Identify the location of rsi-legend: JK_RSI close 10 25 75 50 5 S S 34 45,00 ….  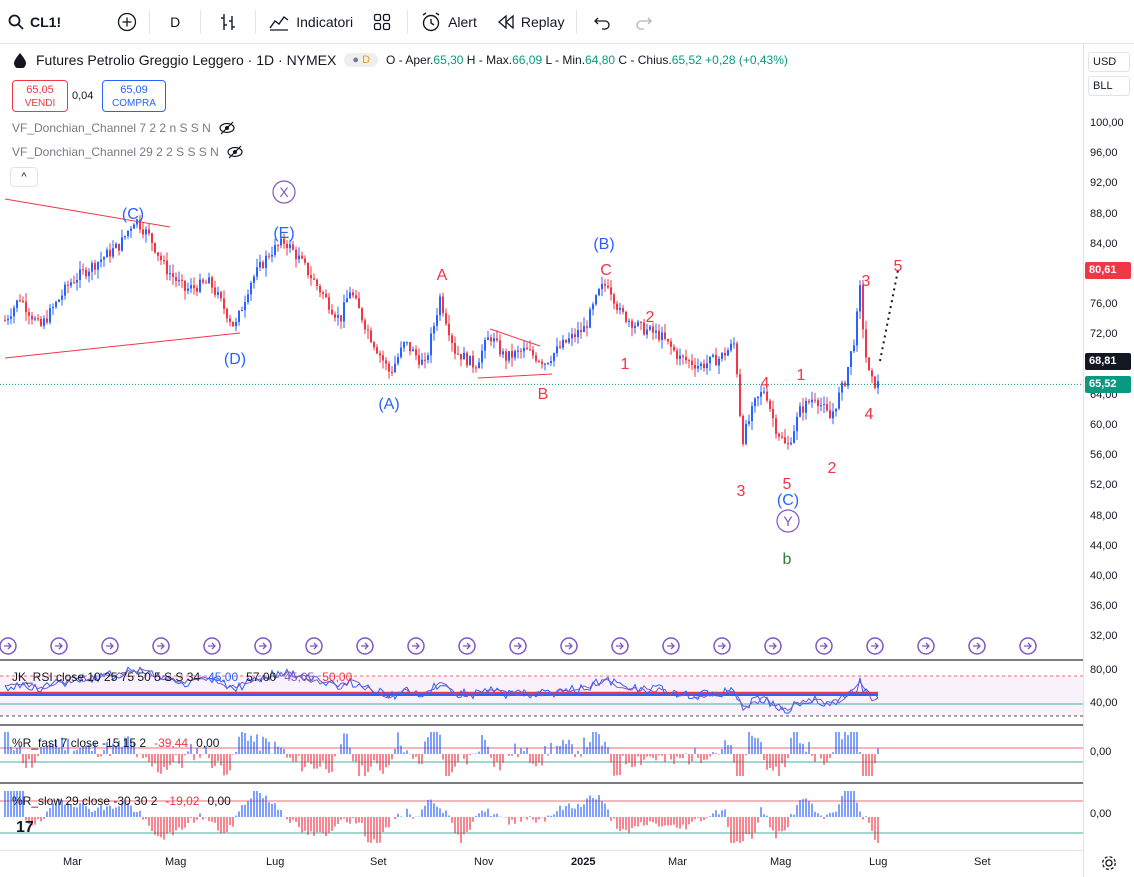
(182, 677).